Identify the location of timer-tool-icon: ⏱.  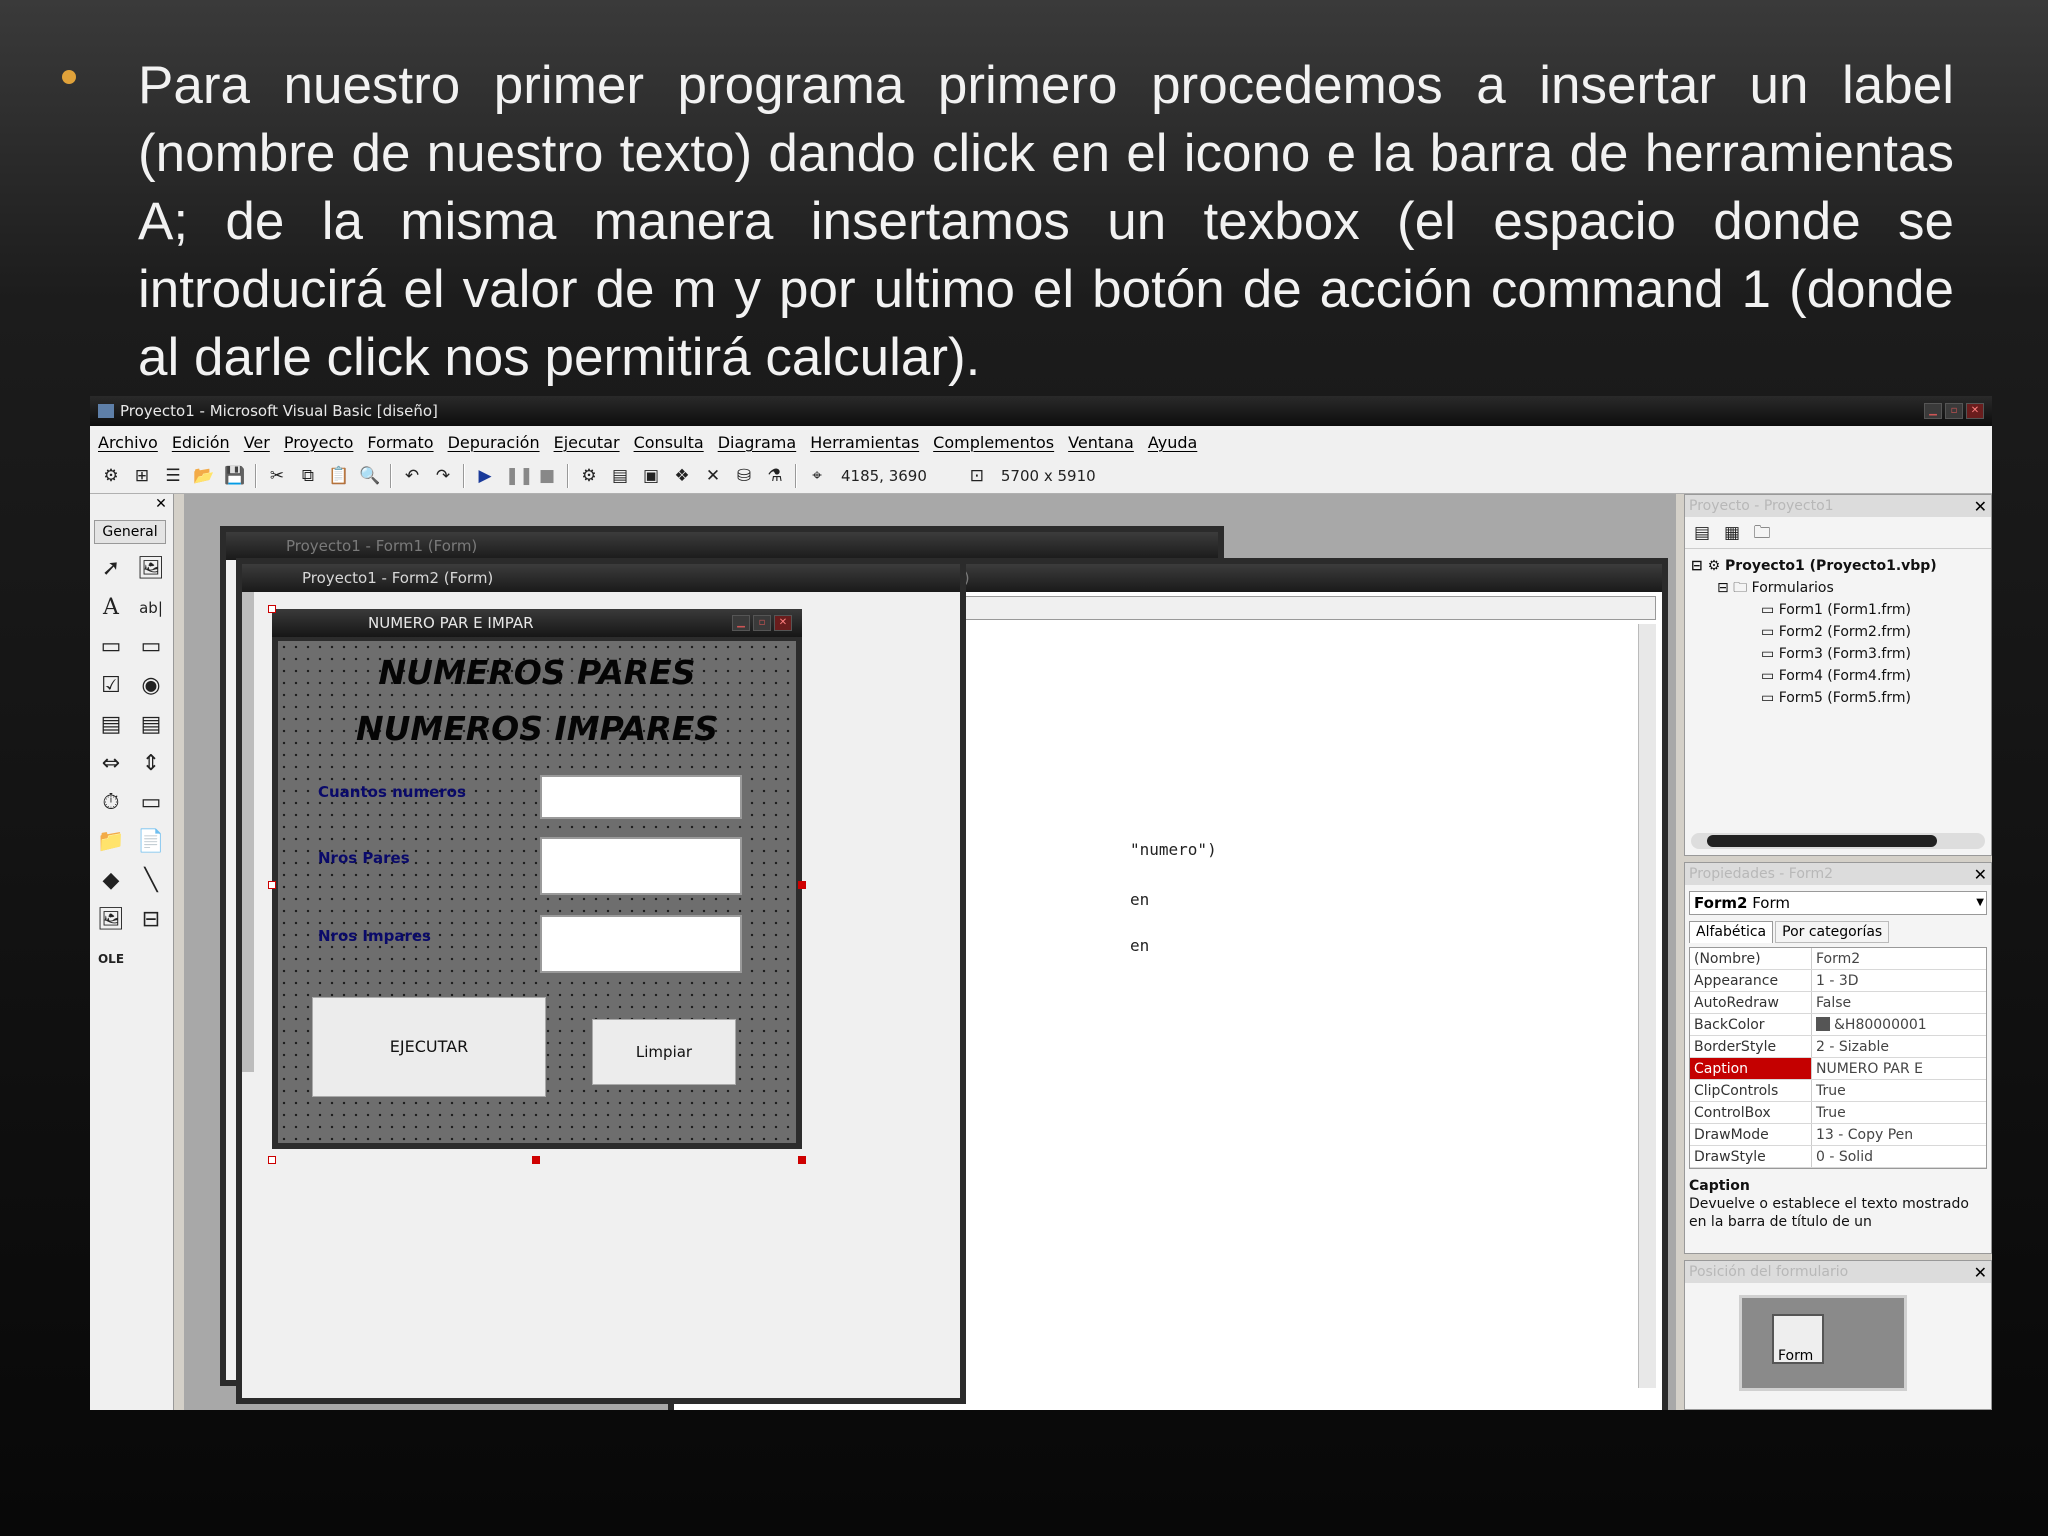
(111, 803).